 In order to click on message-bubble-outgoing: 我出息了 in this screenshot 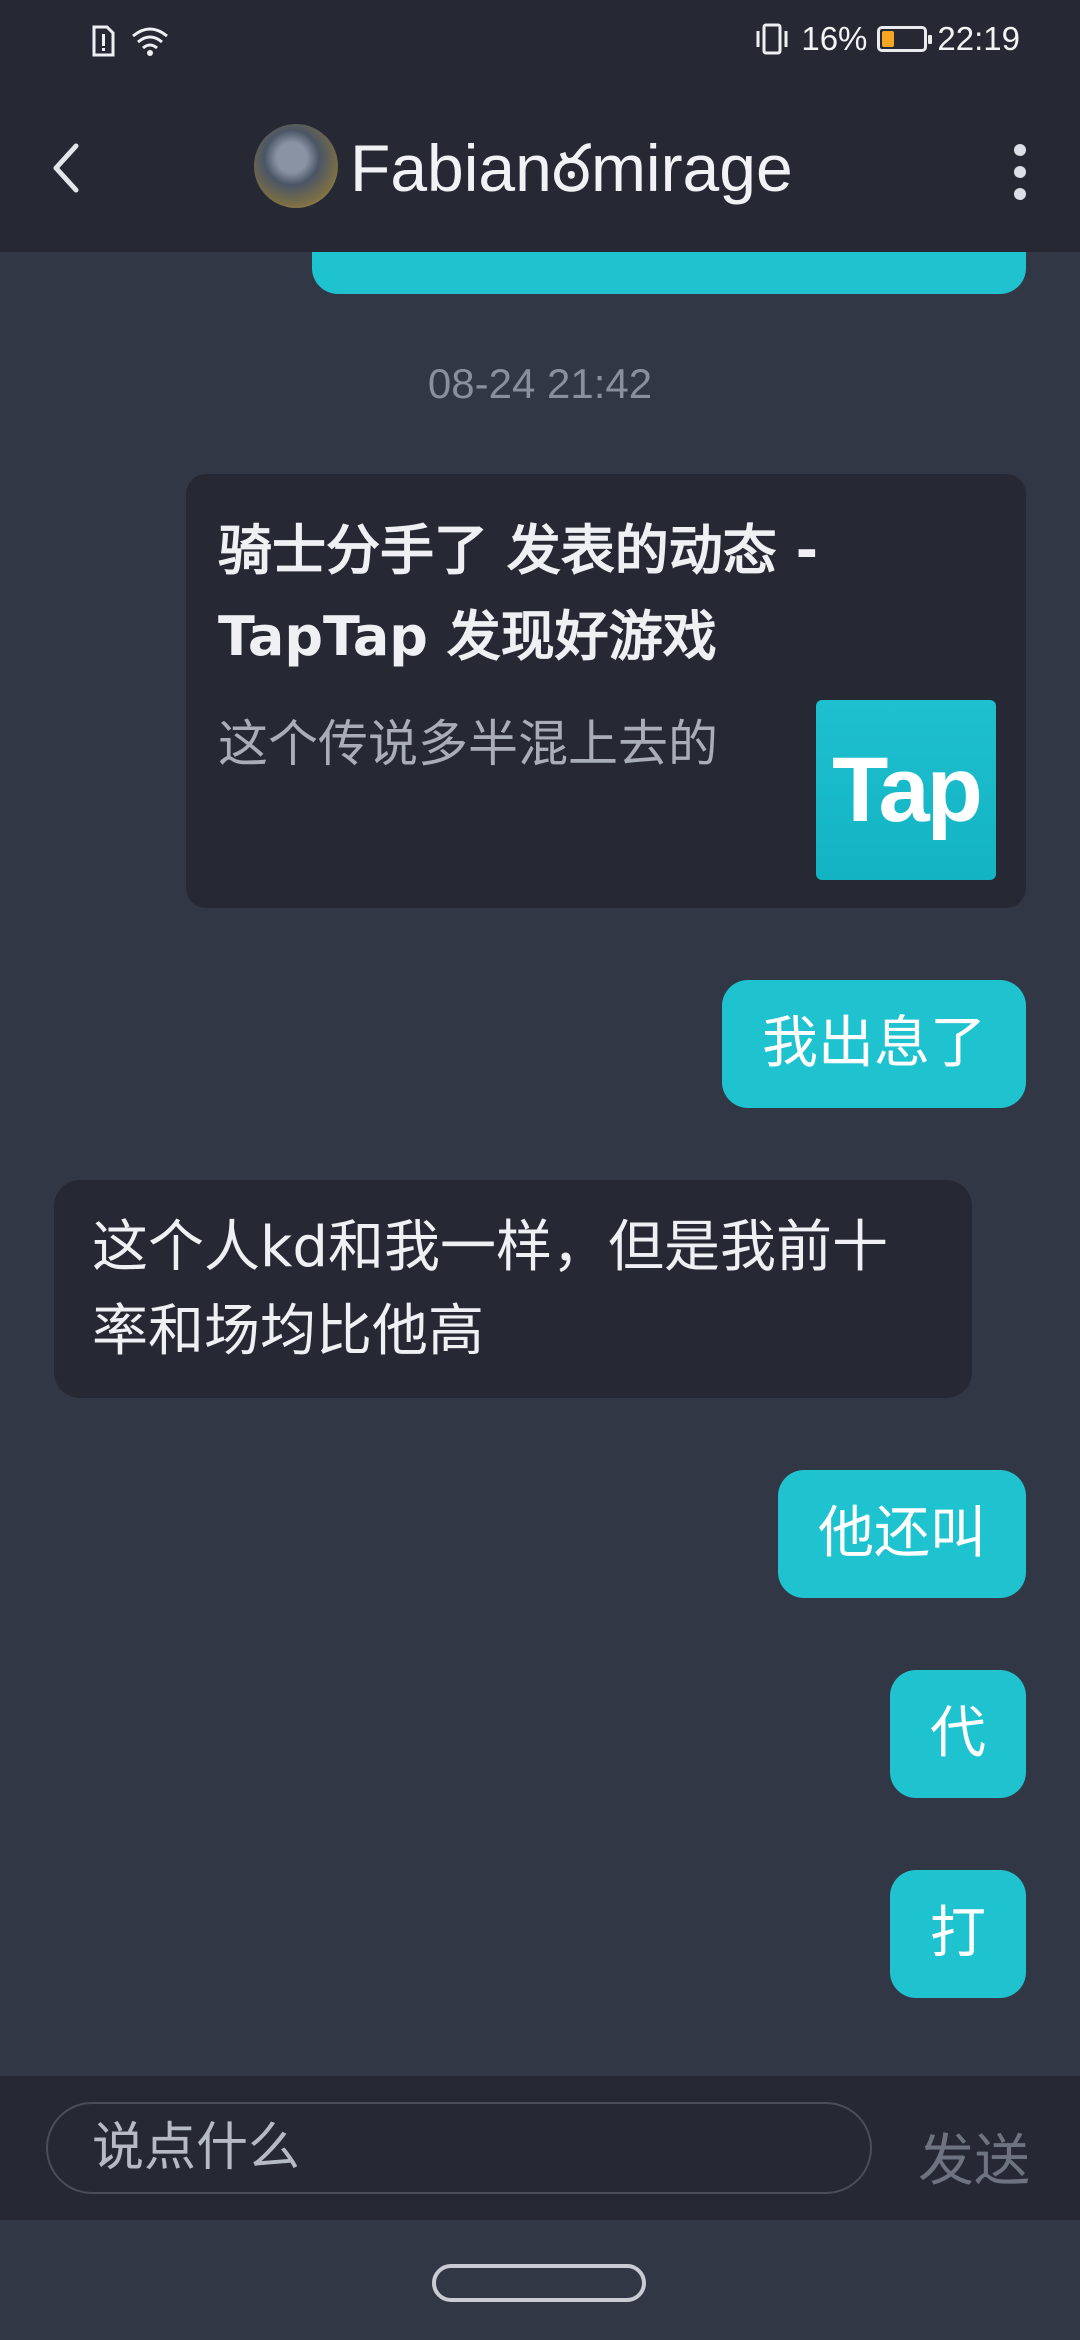, I will do `click(874, 1044)`.